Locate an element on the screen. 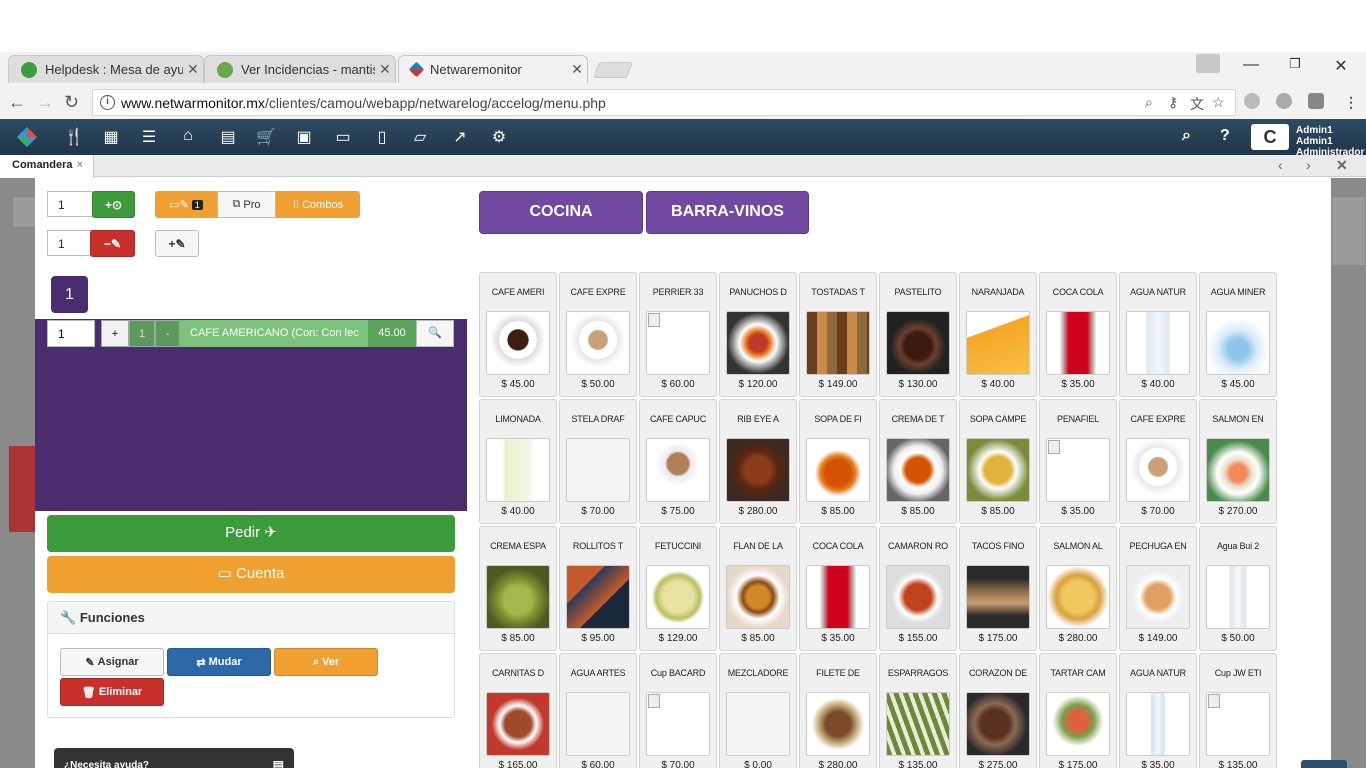 Image resolution: width=1366 pixels, height=768 pixels. product-card: FILETE DE $ 280.00 is located at coordinates (838, 710).